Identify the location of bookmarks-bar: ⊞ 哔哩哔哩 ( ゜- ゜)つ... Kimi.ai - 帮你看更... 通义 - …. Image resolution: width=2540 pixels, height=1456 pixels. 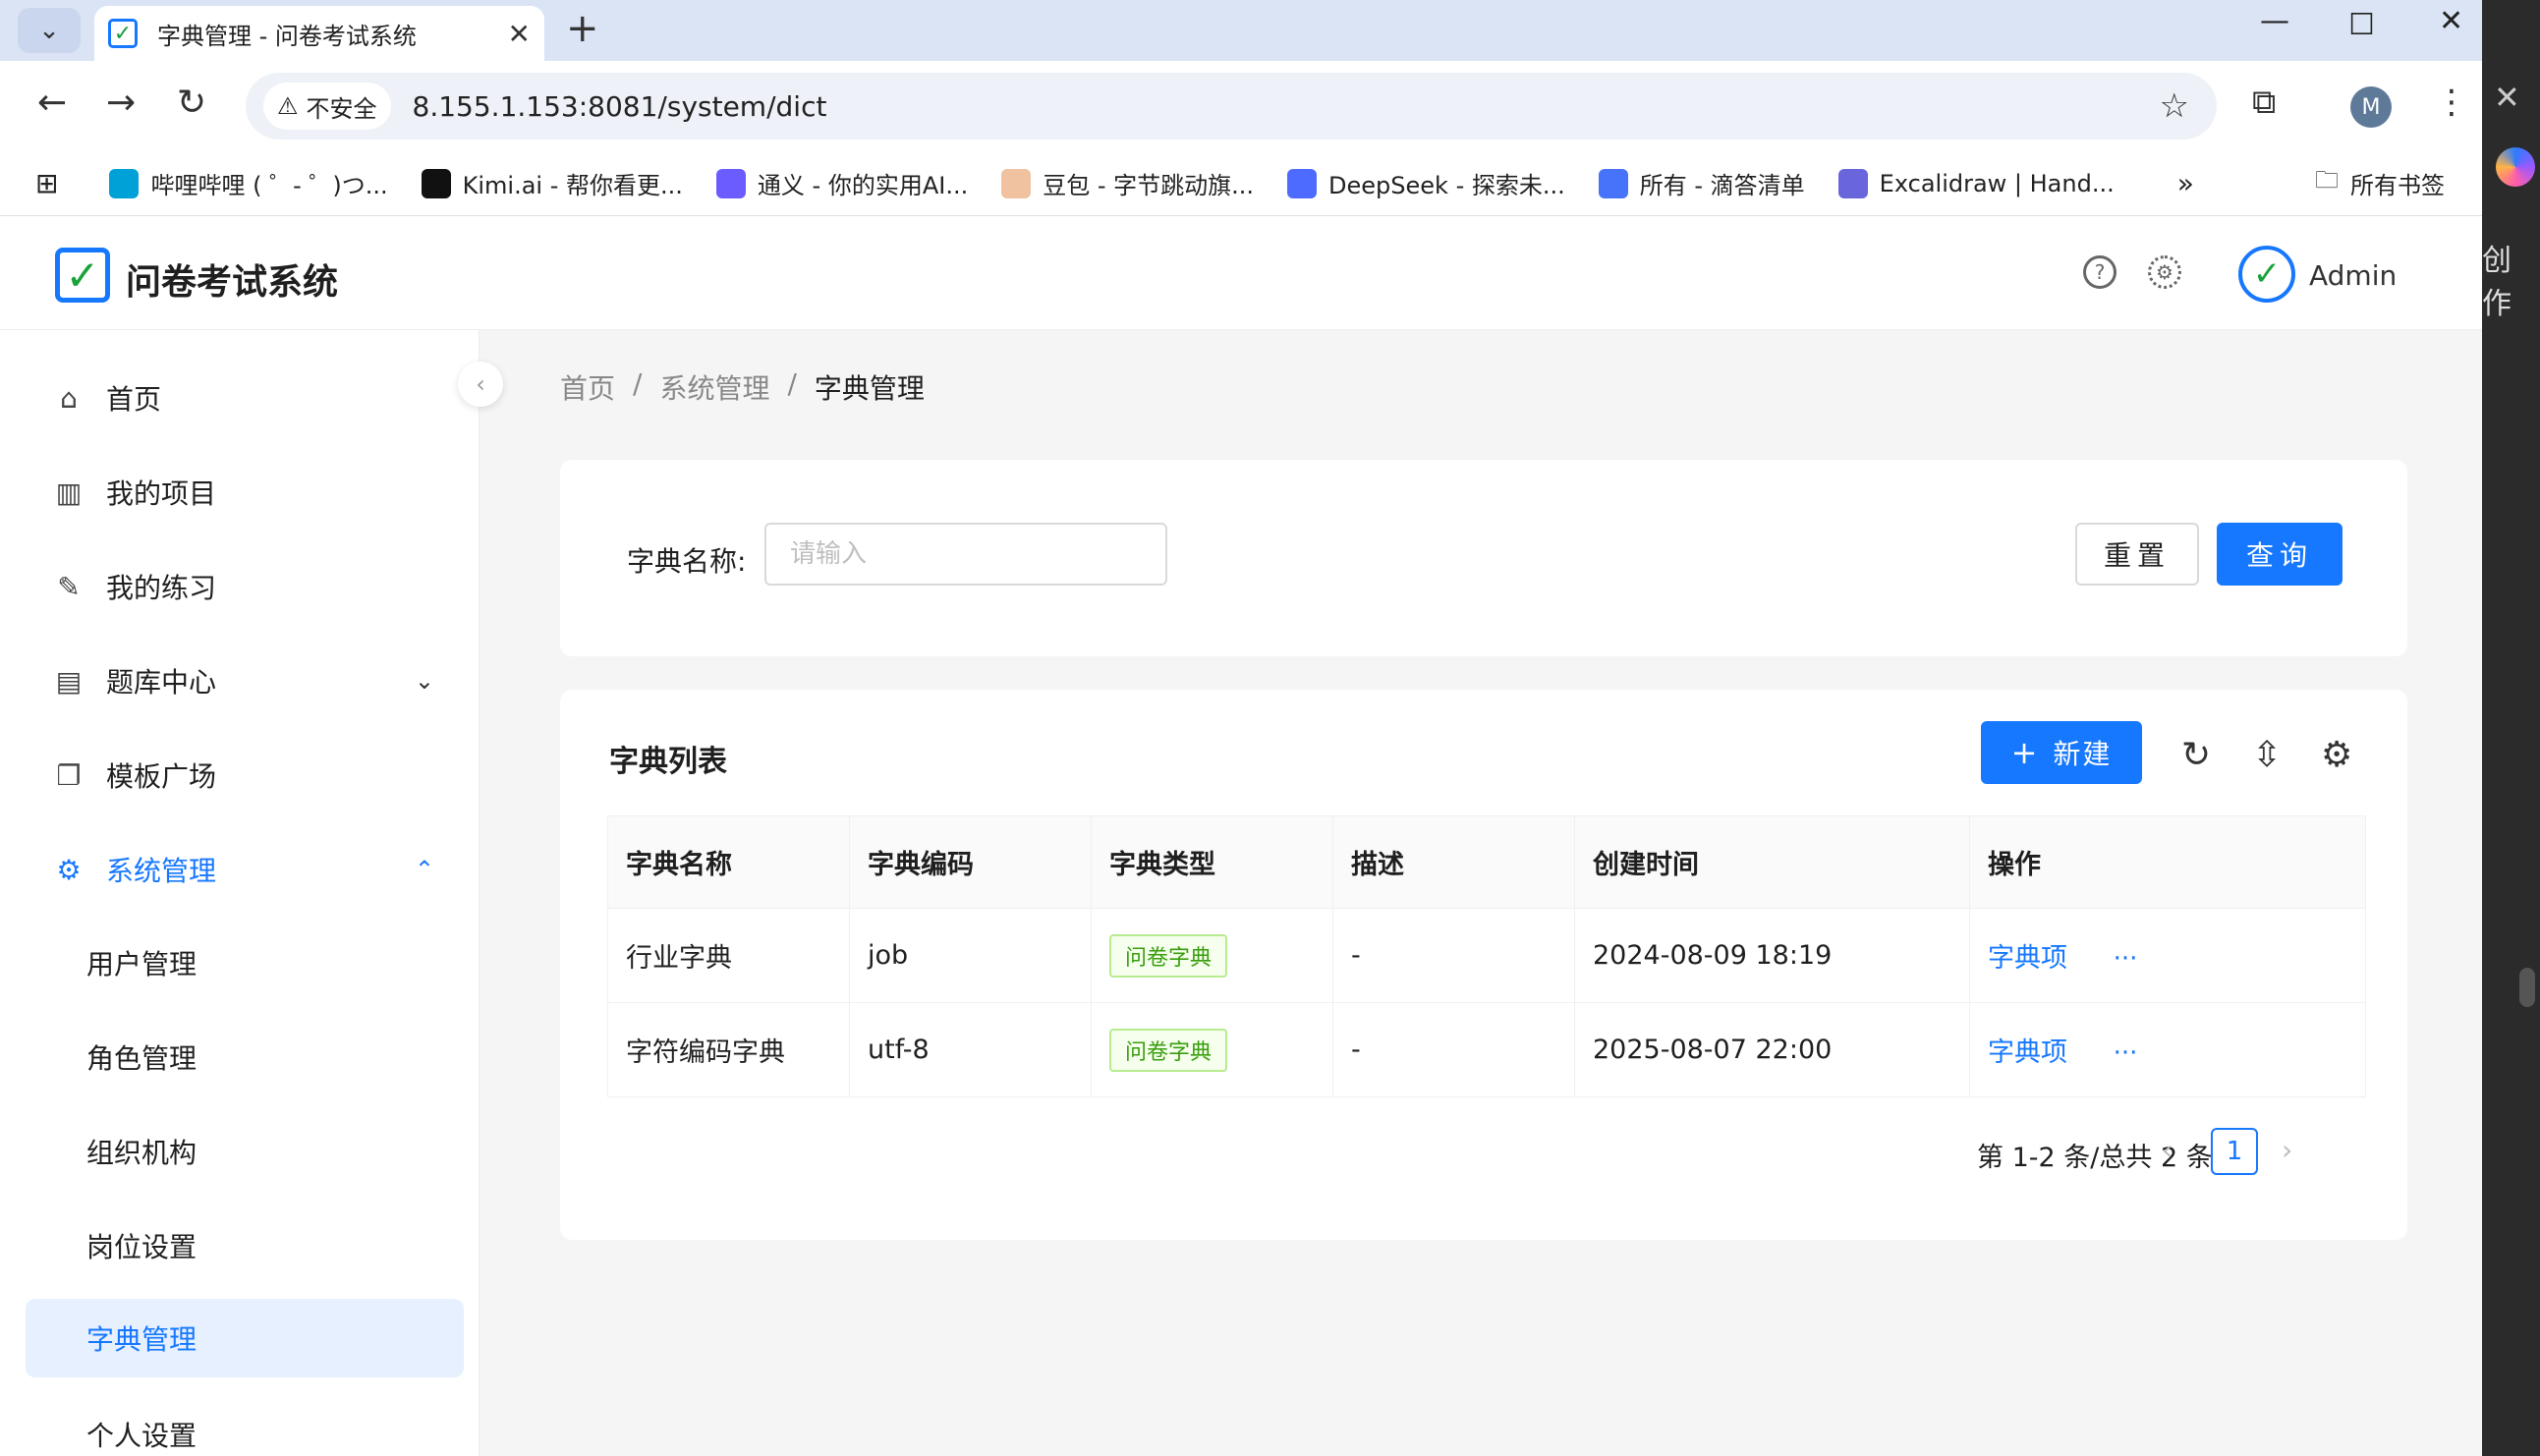
(1241, 183).